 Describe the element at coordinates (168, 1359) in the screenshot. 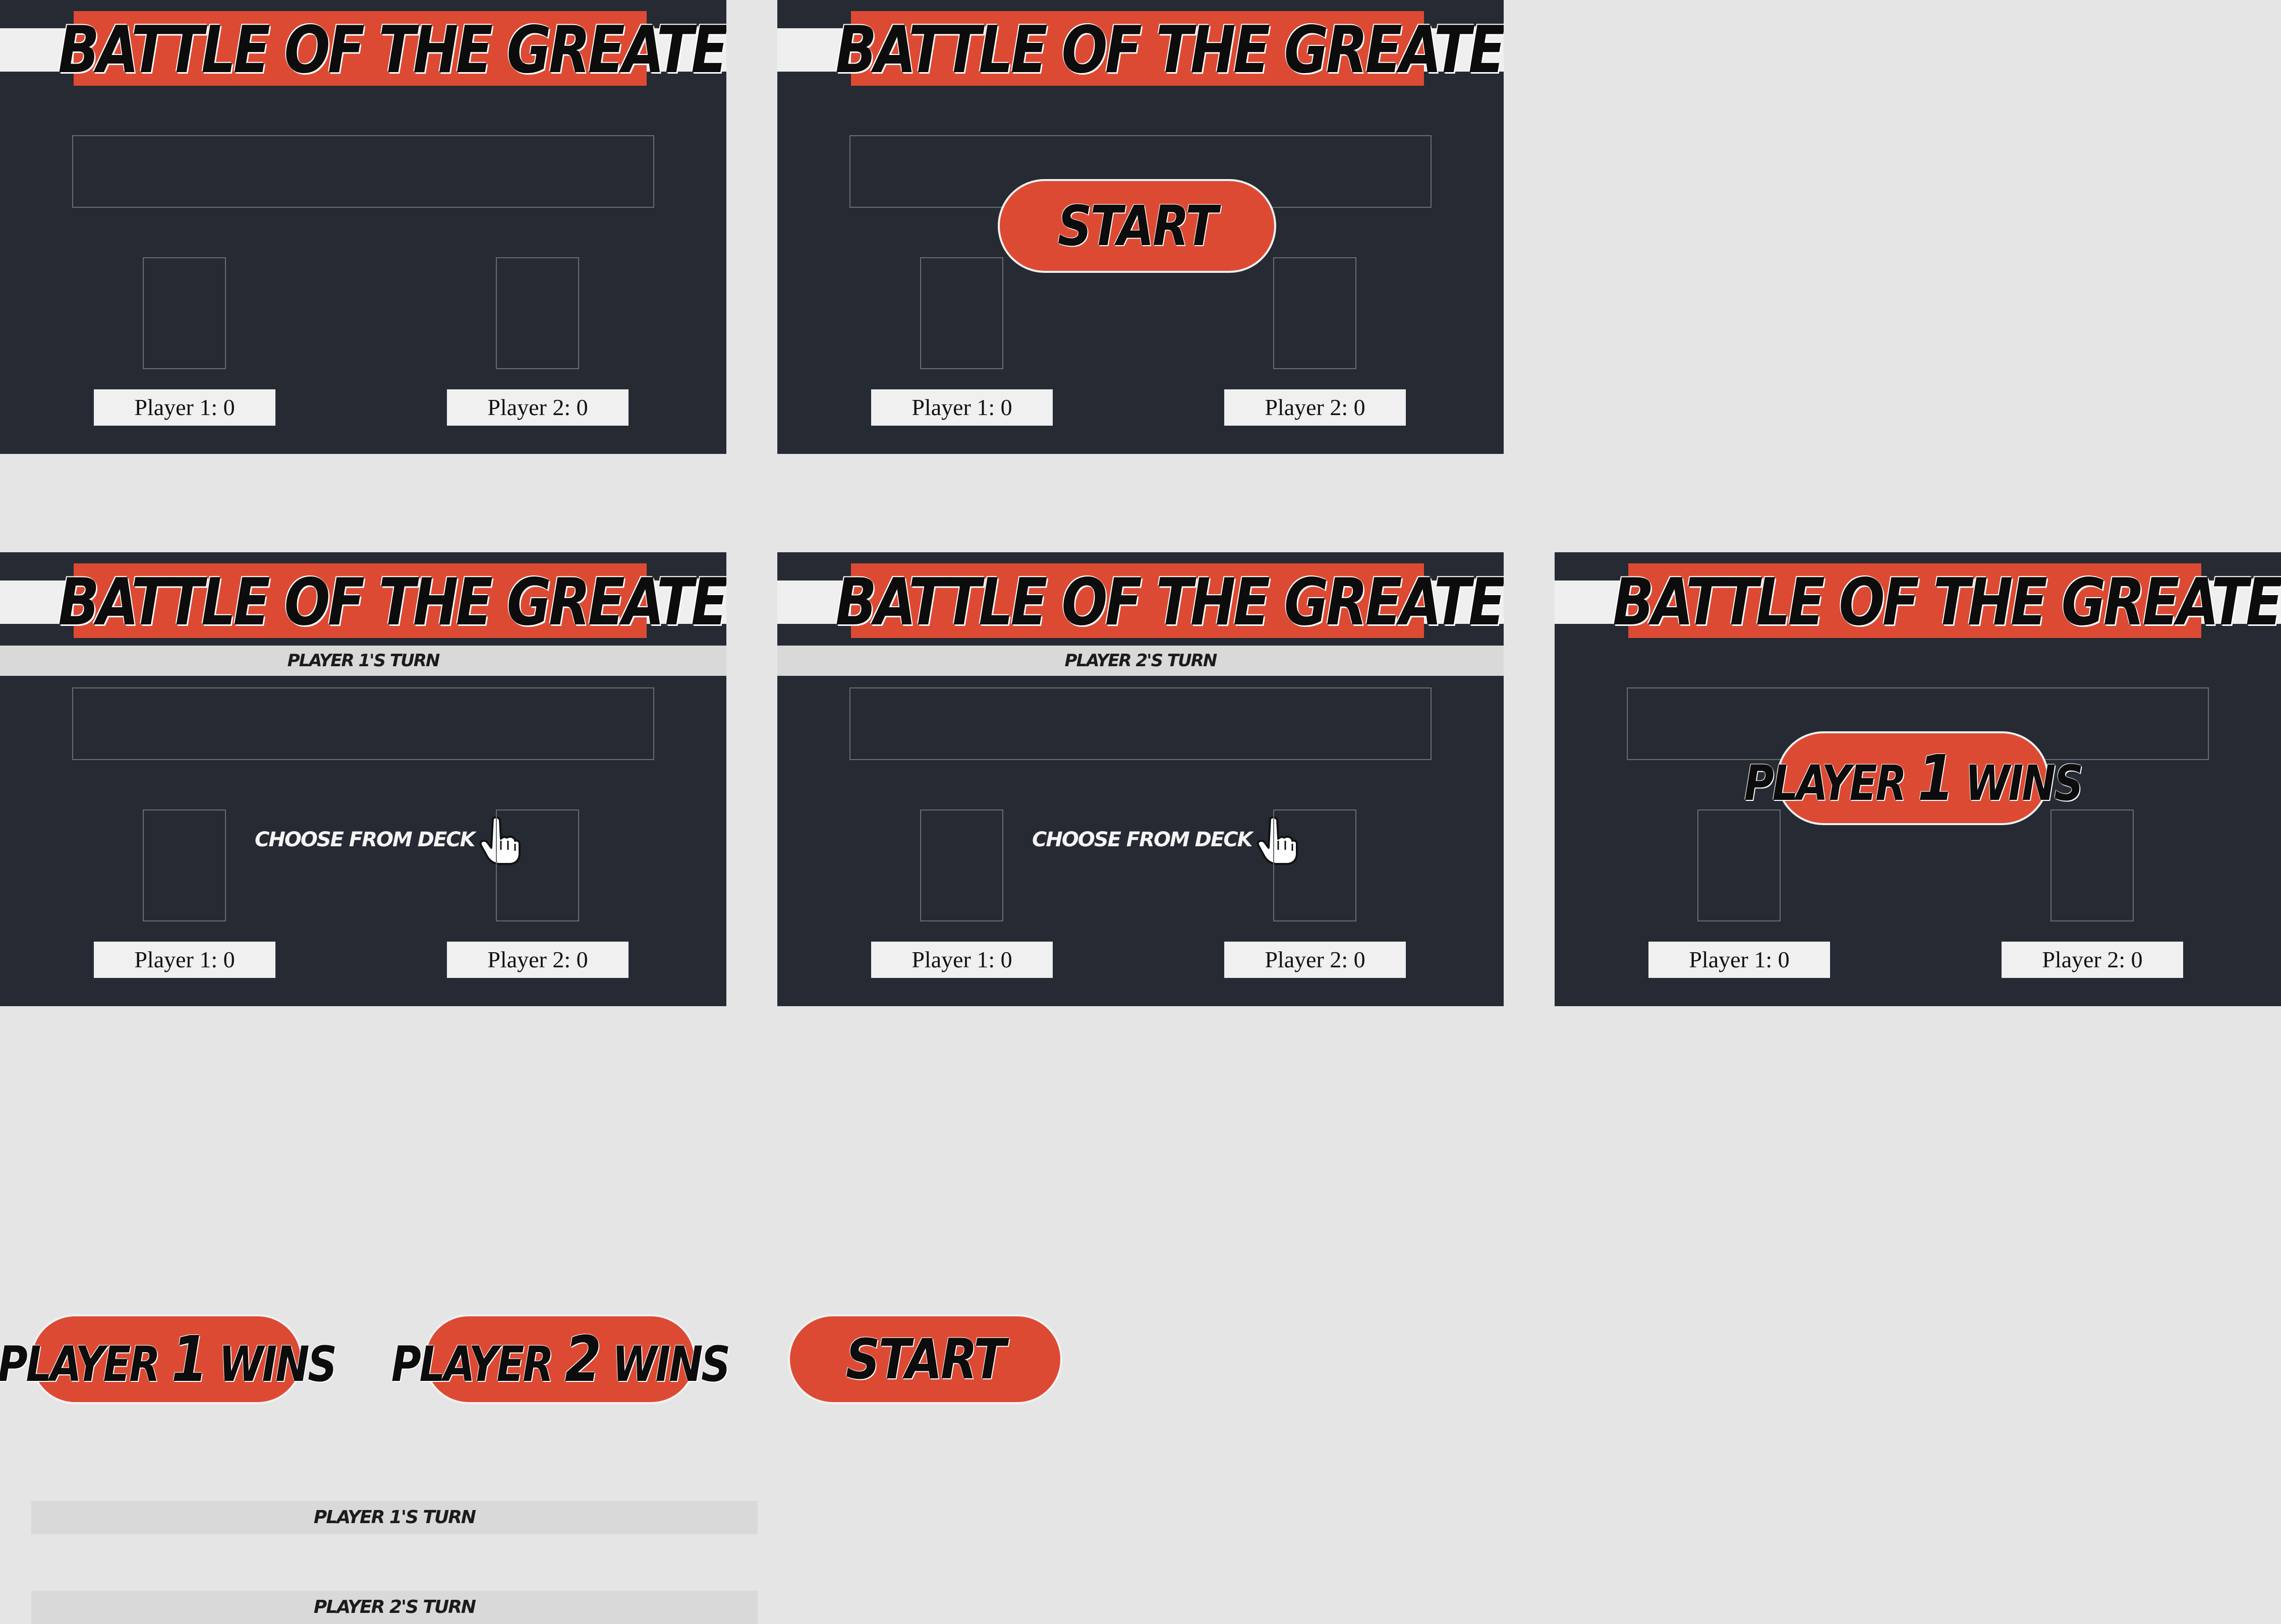

I see `player-1-wins-asset: PLAYER 1 WINS` at that location.